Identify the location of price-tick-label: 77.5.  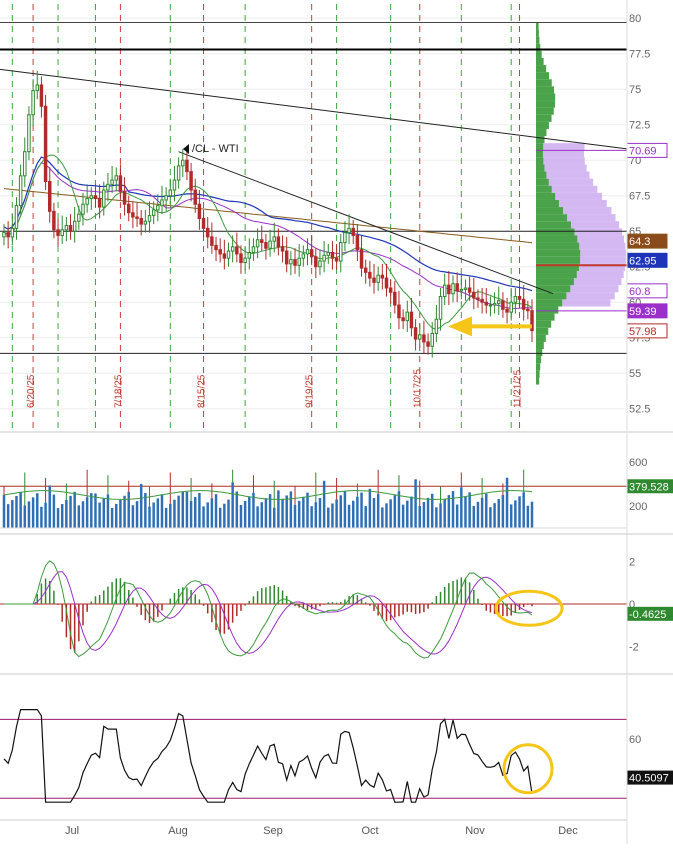
(639, 55).